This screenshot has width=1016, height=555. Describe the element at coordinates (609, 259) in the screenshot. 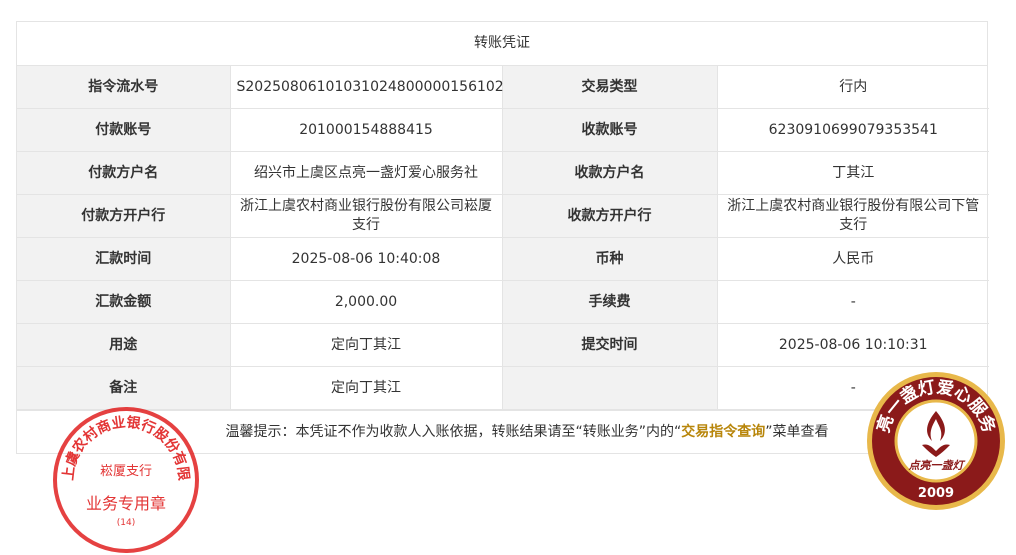

I see `label-currency: 币种` at that location.